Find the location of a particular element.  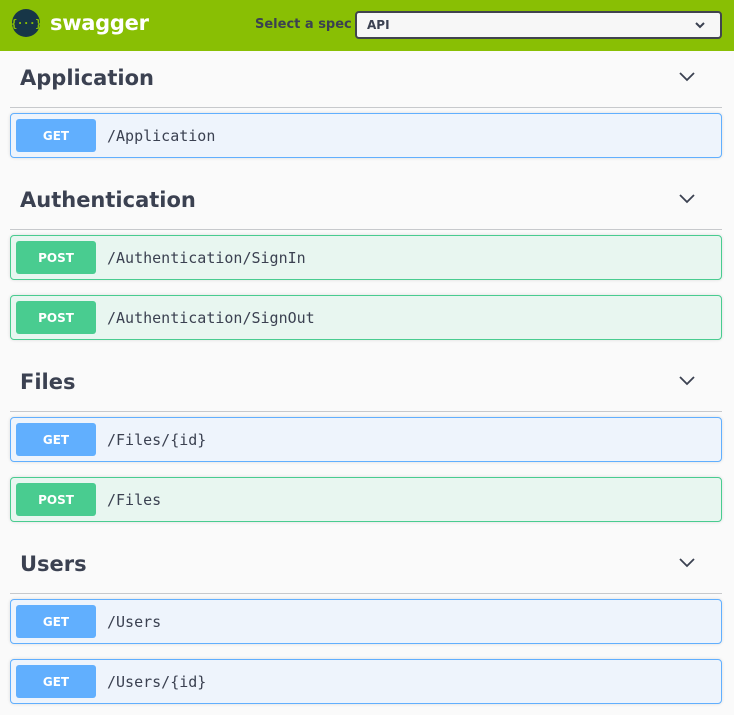

operation-path: /Files is located at coordinates (134, 500).